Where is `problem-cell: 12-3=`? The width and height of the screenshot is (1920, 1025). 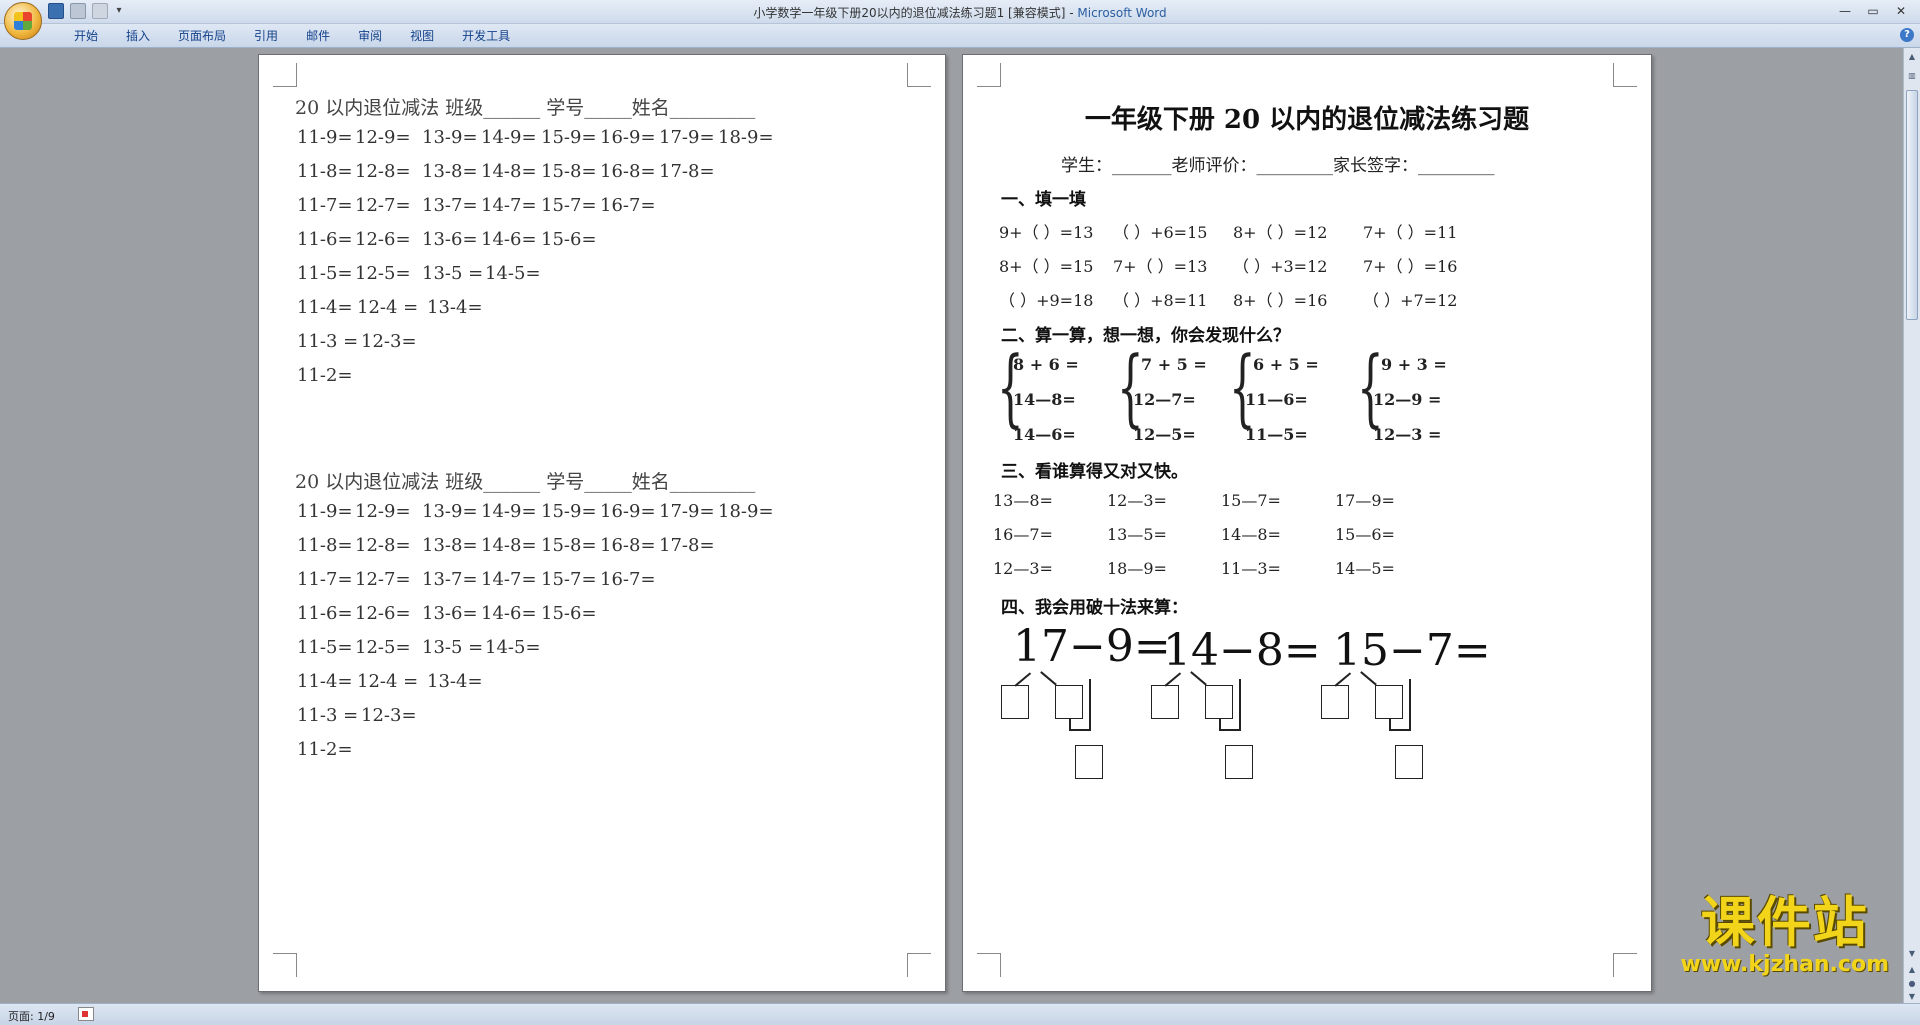 problem-cell: 12-3= is located at coordinates (389, 341).